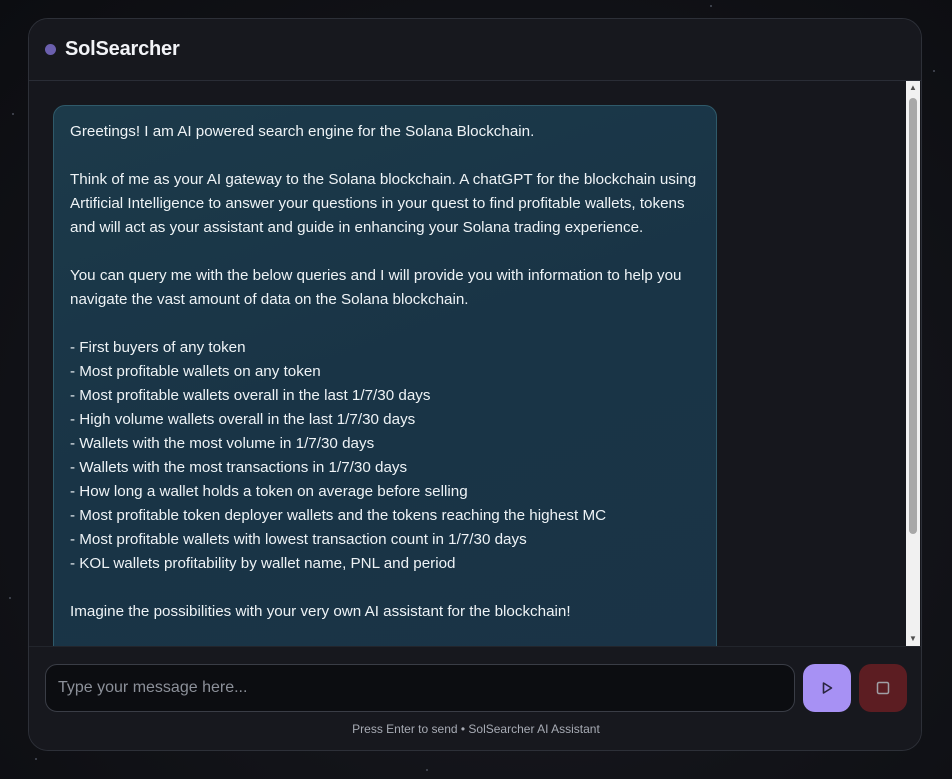  Describe the element at coordinates (913, 639) in the screenshot. I see `scroll-down-arrow-icon: ▼` at that location.